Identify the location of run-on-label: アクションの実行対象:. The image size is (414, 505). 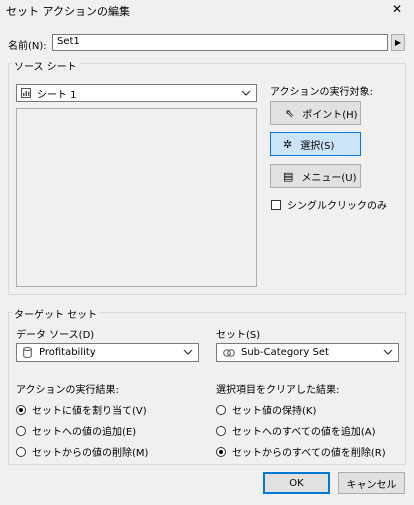
(321, 92).